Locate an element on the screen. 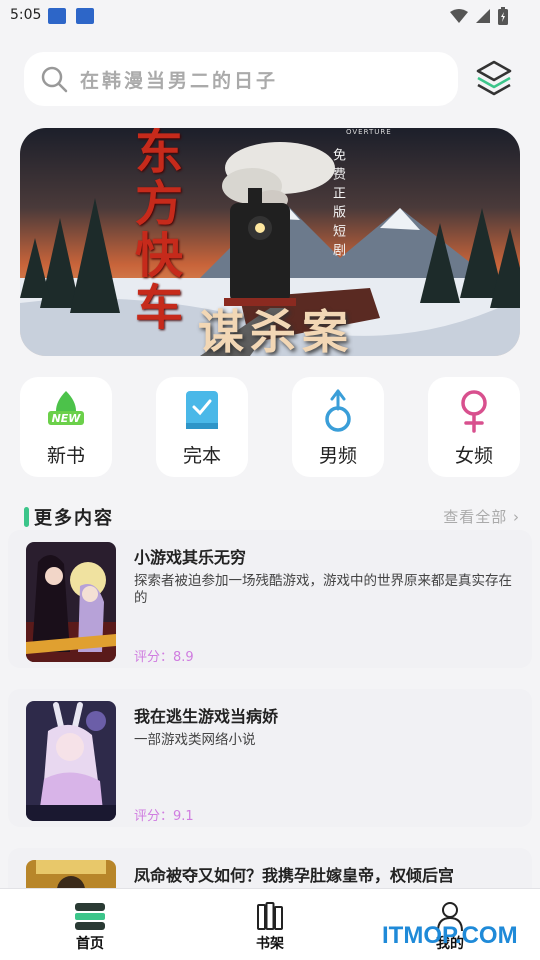 This screenshot has height=960, width=540. nav-bookshelf: 书架 is located at coordinates (270, 927).